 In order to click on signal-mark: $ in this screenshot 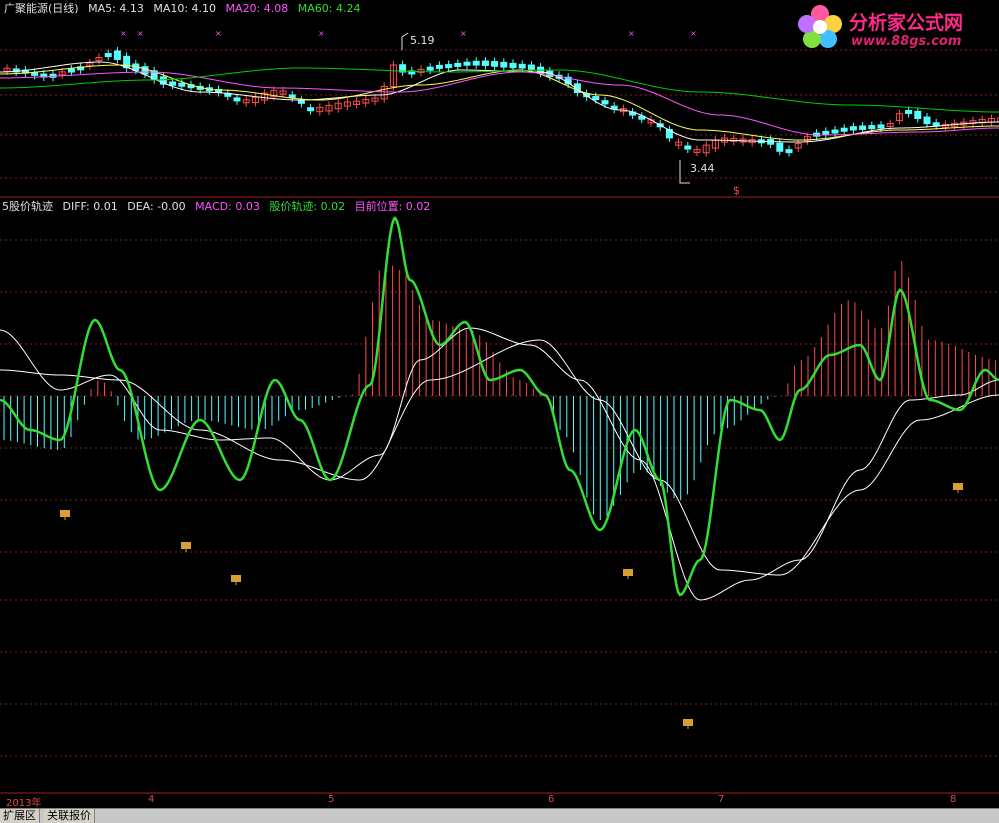, I will do `click(736, 190)`.